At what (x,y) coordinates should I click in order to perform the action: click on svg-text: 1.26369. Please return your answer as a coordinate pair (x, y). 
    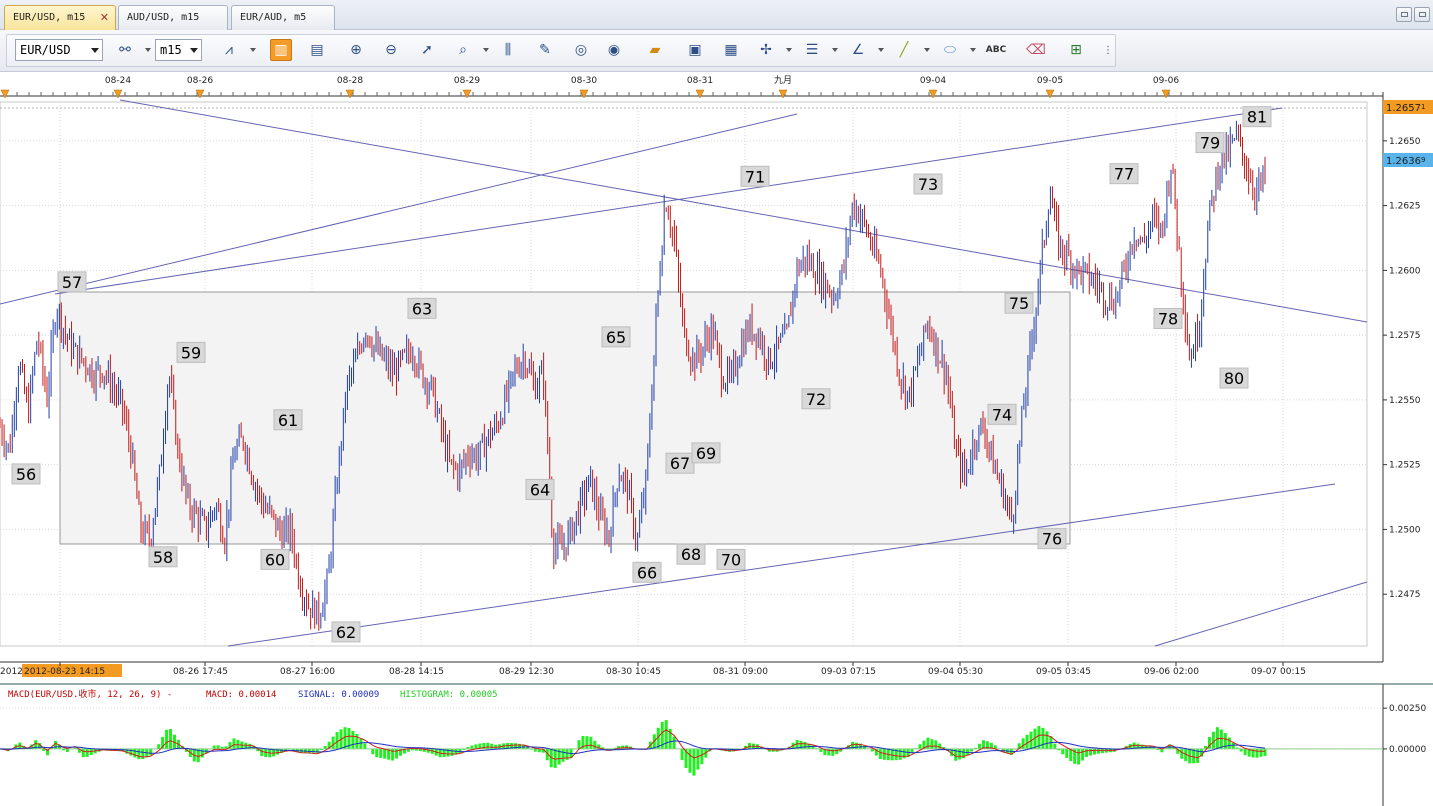
    Looking at the image, I should click on (1405, 161).